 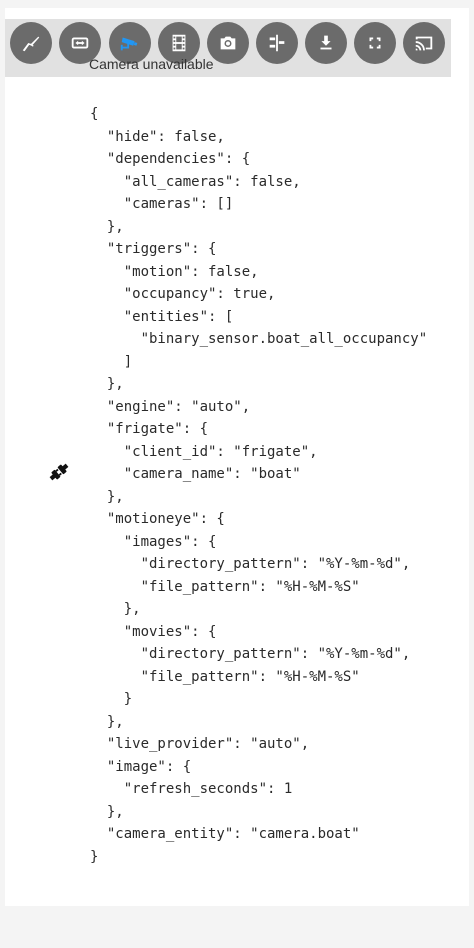 I want to click on frigate-logo-icon, so click(x=31, y=44).